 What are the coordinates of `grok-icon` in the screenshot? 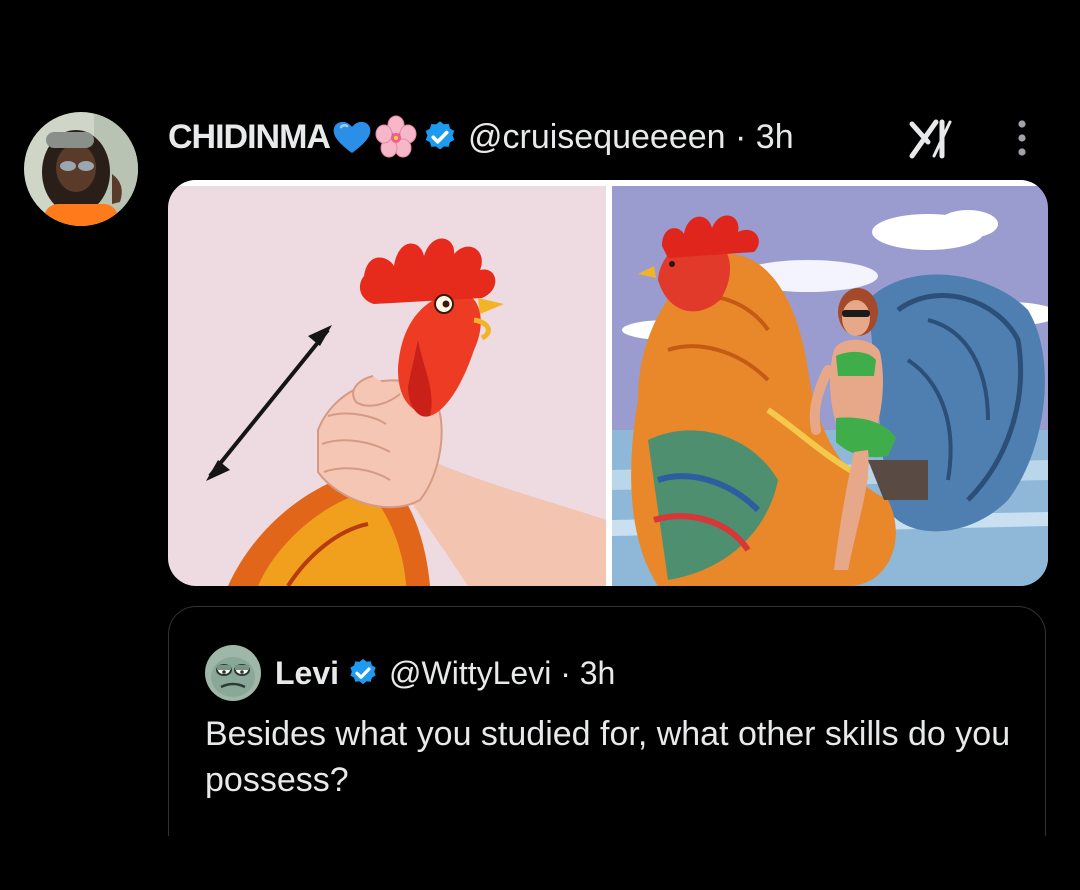 It's located at (930, 138).